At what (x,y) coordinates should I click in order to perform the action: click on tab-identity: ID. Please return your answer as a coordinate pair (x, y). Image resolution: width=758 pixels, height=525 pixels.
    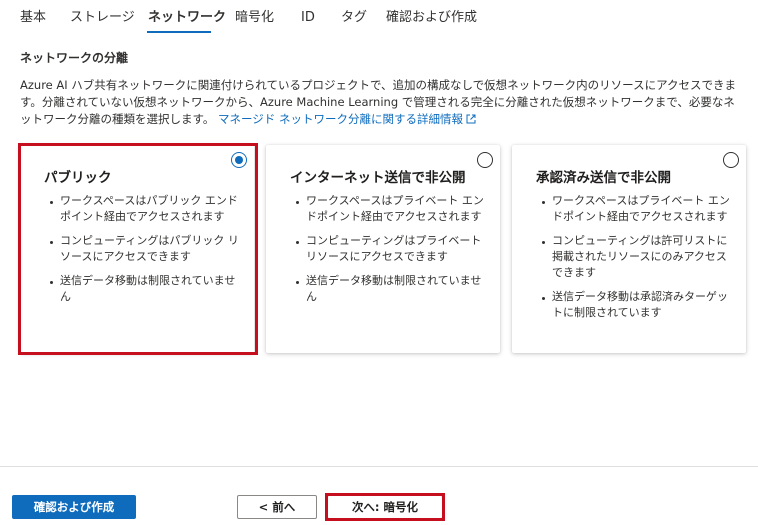
    Looking at the image, I should click on (308, 18).